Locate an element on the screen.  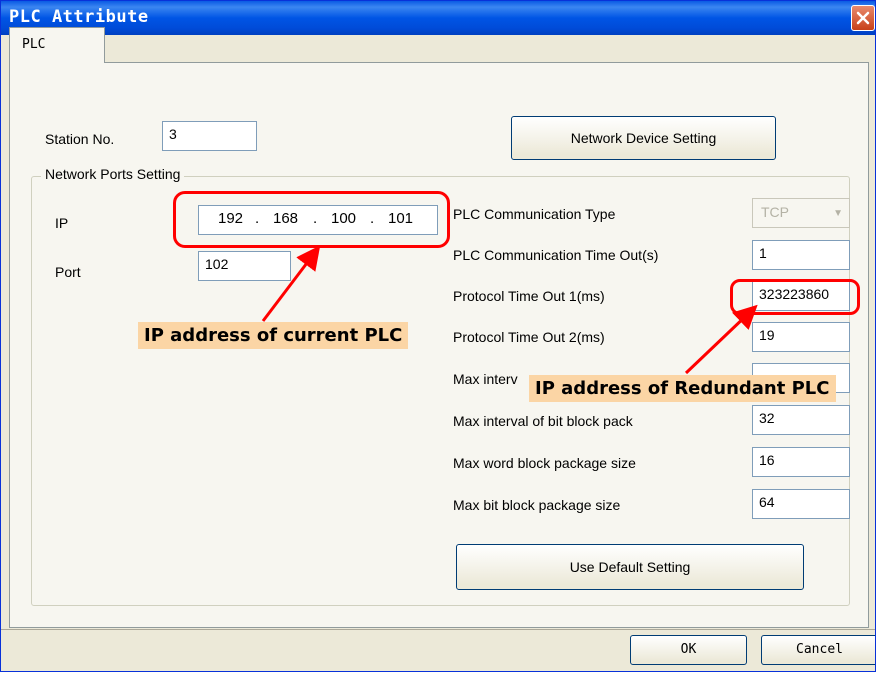
max-bit-interval-input: 32 is located at coordinates (801, 420).